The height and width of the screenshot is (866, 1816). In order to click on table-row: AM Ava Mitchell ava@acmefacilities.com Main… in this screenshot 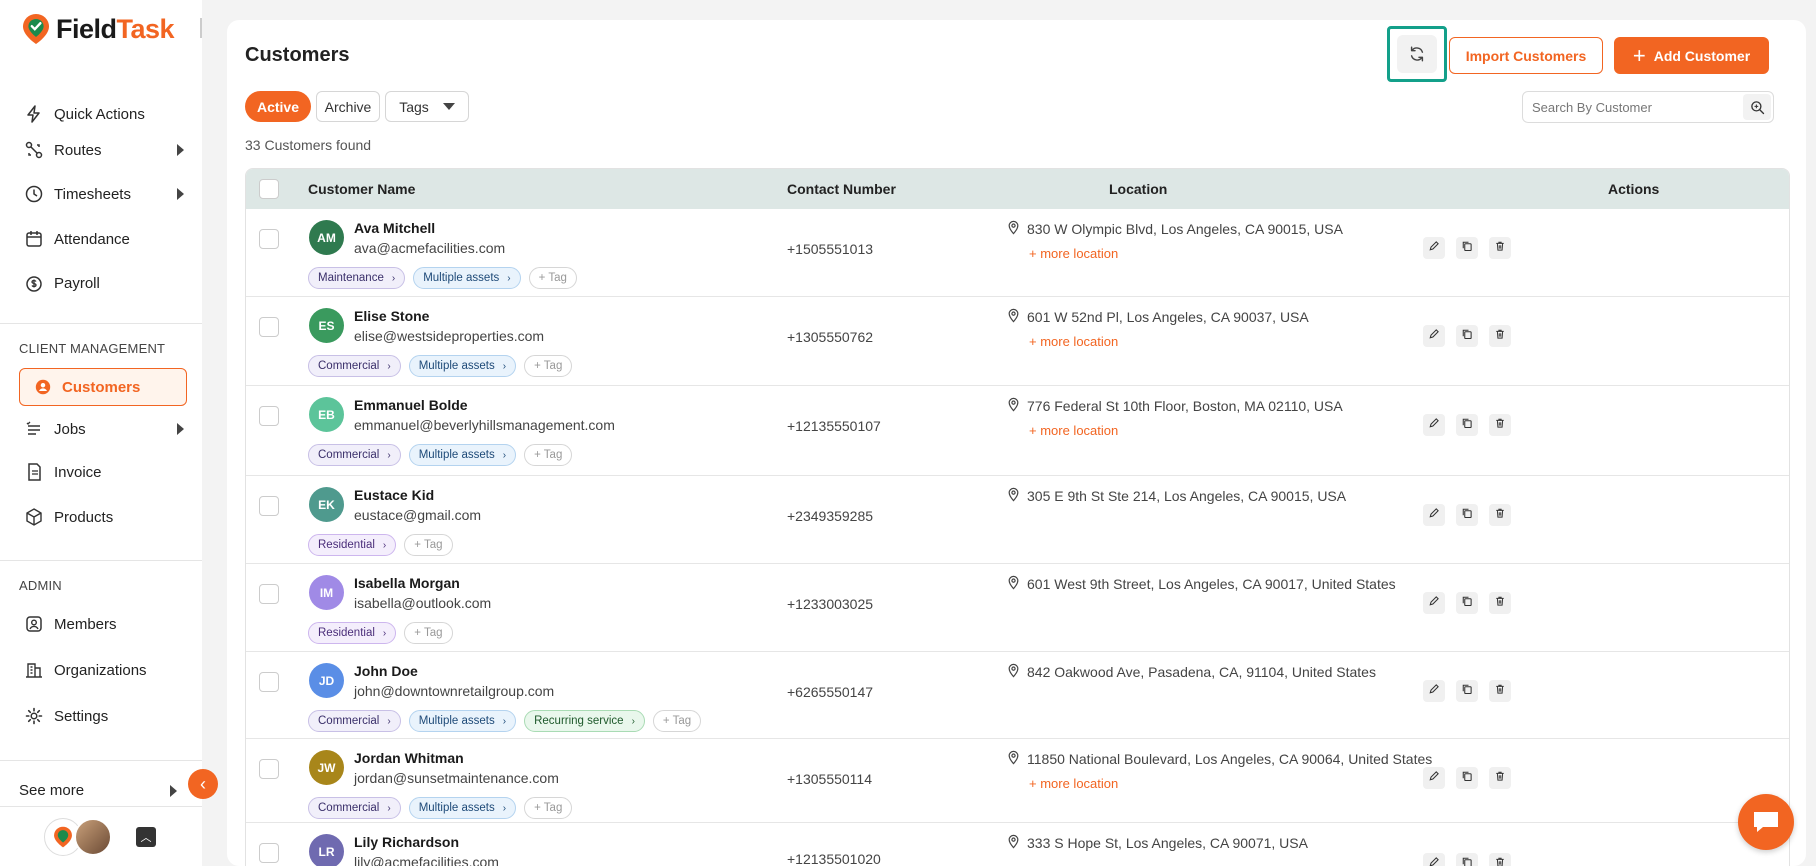, I will do `click(1017, 253)`.